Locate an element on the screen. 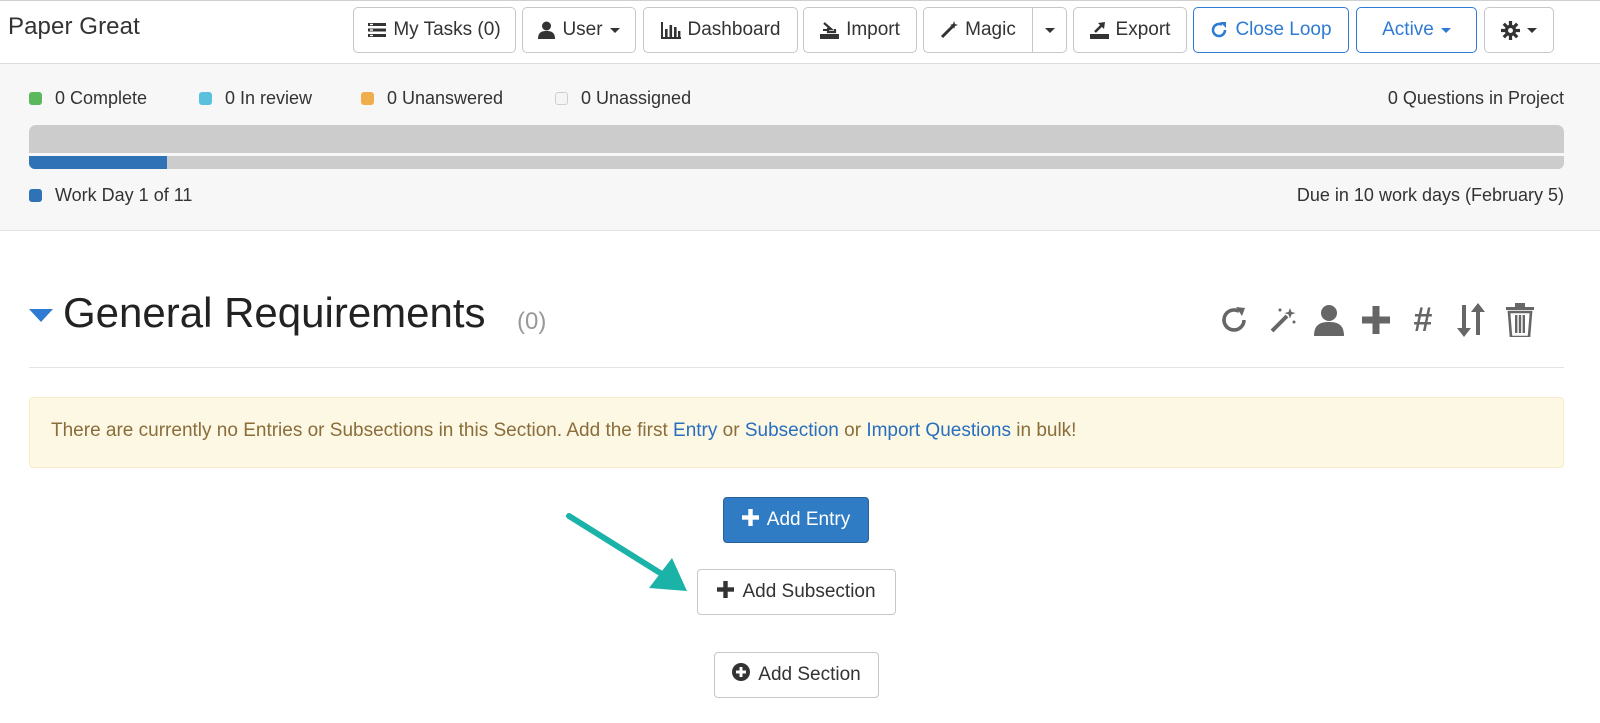 This screenshot has width=1600, height=723. close-loop-button: Close Loop is located at coordinates (1271, 30).